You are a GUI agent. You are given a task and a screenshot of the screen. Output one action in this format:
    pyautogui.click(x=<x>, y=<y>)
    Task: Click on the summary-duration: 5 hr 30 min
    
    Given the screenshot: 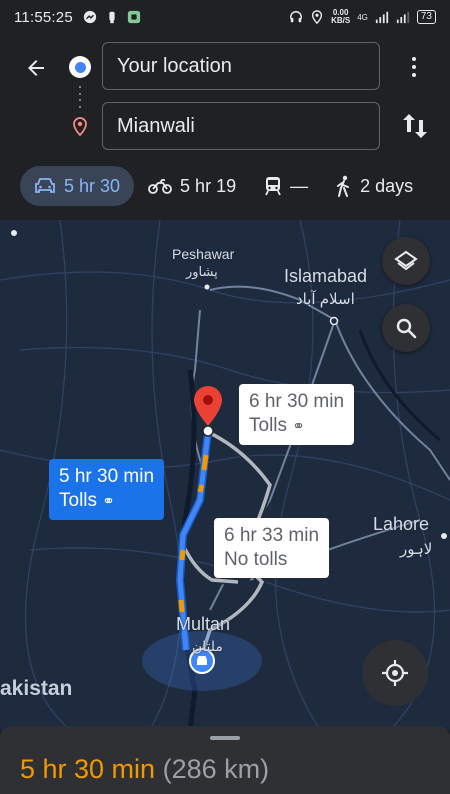 What is the action you would take?
    pyautogui.click(x=88, y=769)
    